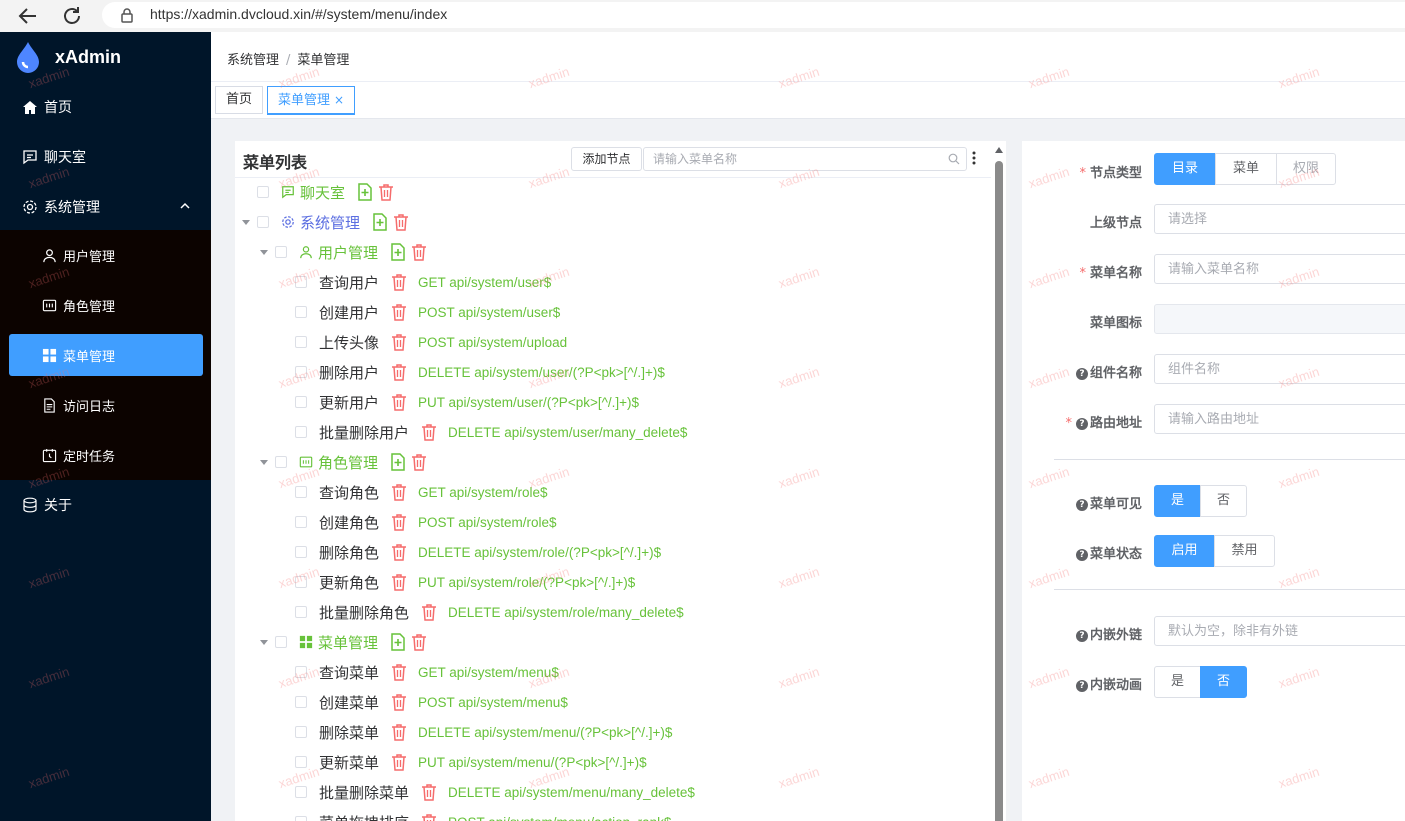  Describe the element at coordinates (105, 255) in the screenshot. I see `sidebar-item-users: 用户管理` at that location.